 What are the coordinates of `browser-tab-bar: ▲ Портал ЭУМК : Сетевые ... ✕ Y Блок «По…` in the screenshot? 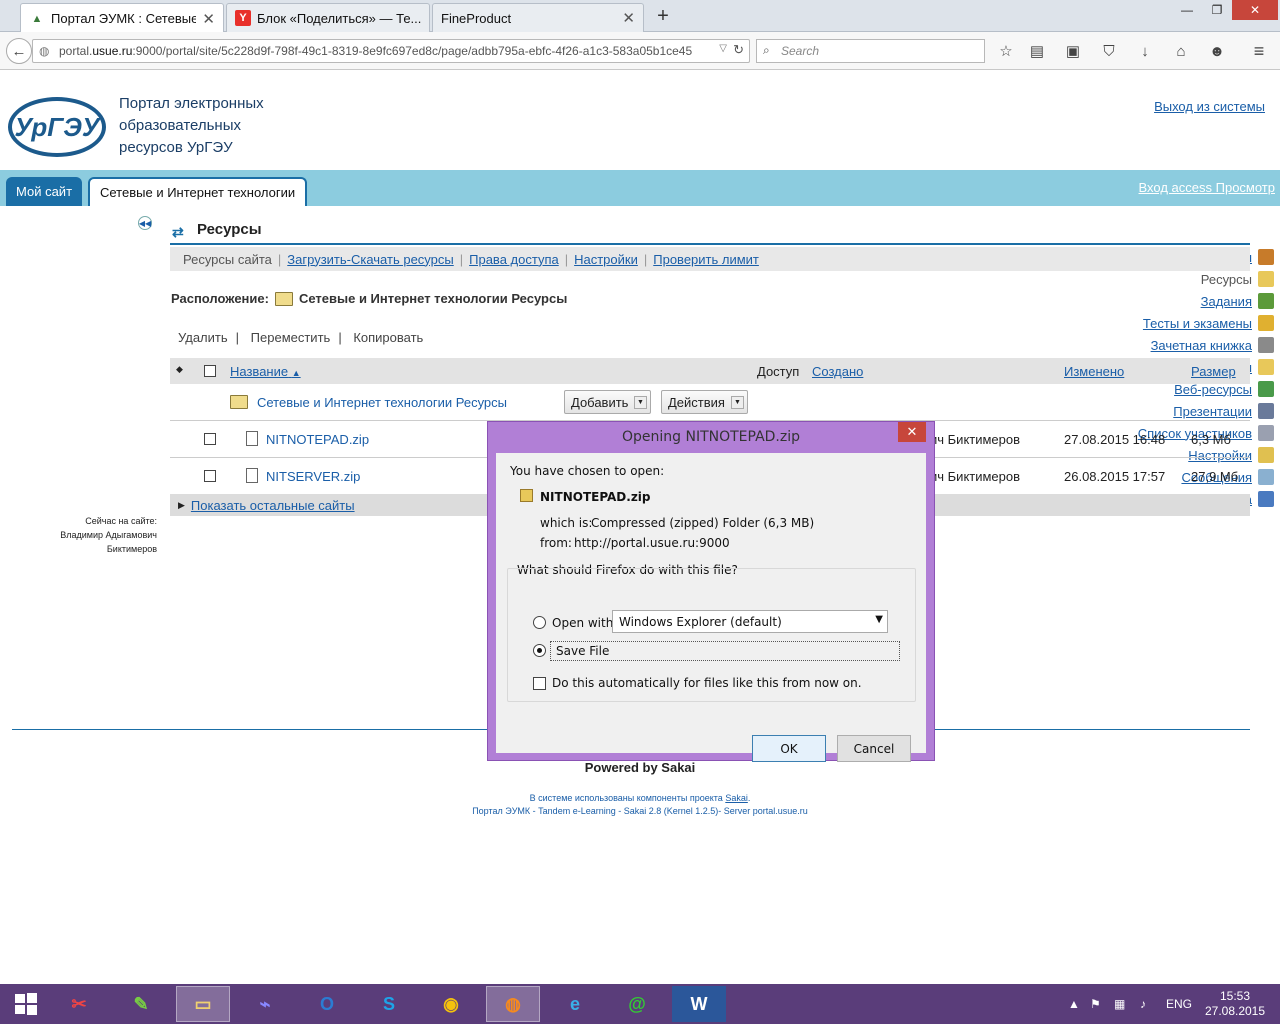 It's located at (640, 16).